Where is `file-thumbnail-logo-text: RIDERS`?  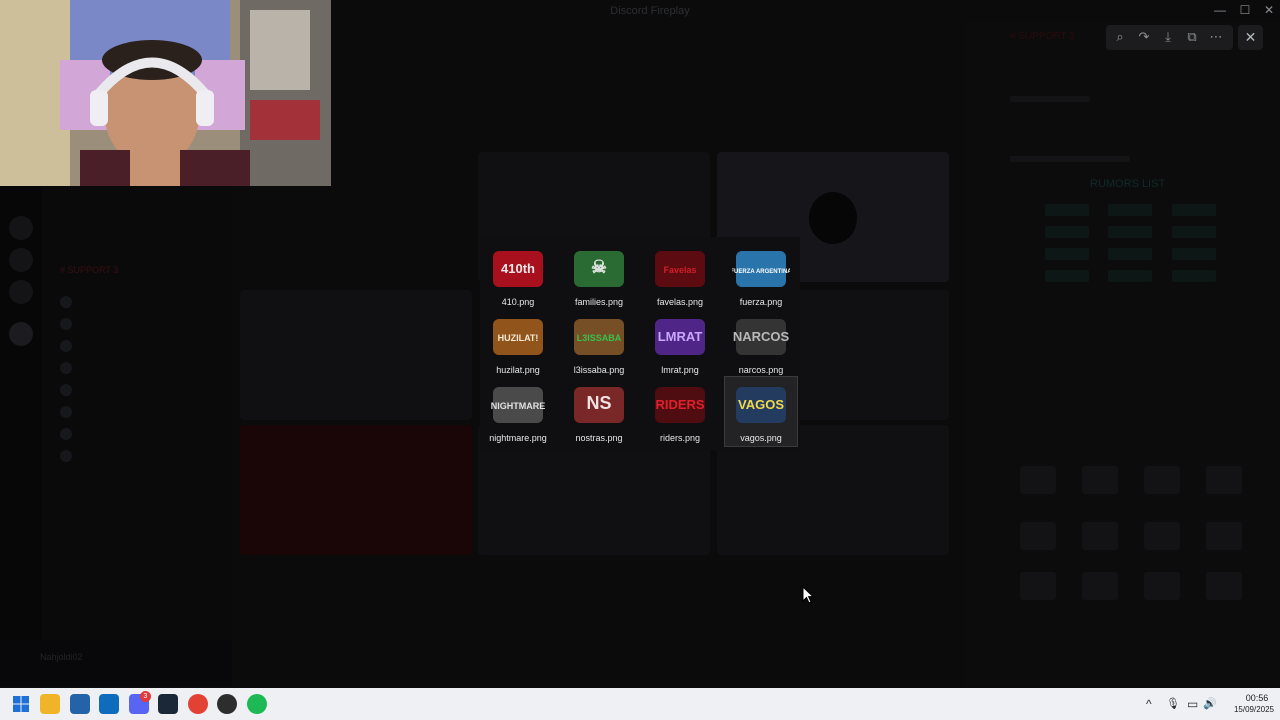
file-thumbnail-logo-text: RIDERS is located at coordinates (679, 404).